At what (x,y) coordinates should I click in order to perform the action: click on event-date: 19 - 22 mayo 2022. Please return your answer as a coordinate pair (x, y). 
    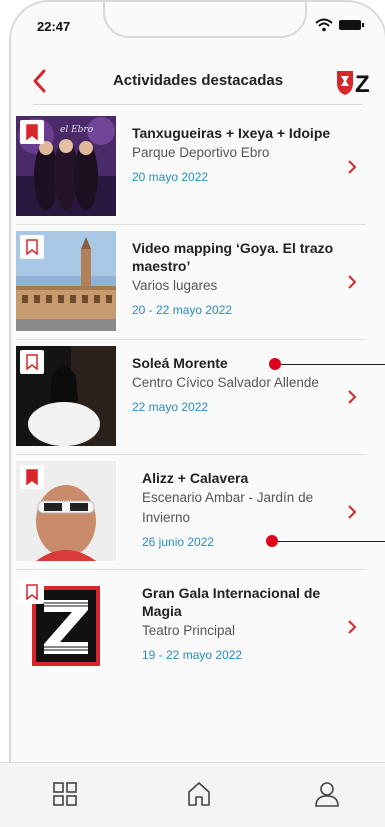
    Looking at the image, I should click on (192, 655).